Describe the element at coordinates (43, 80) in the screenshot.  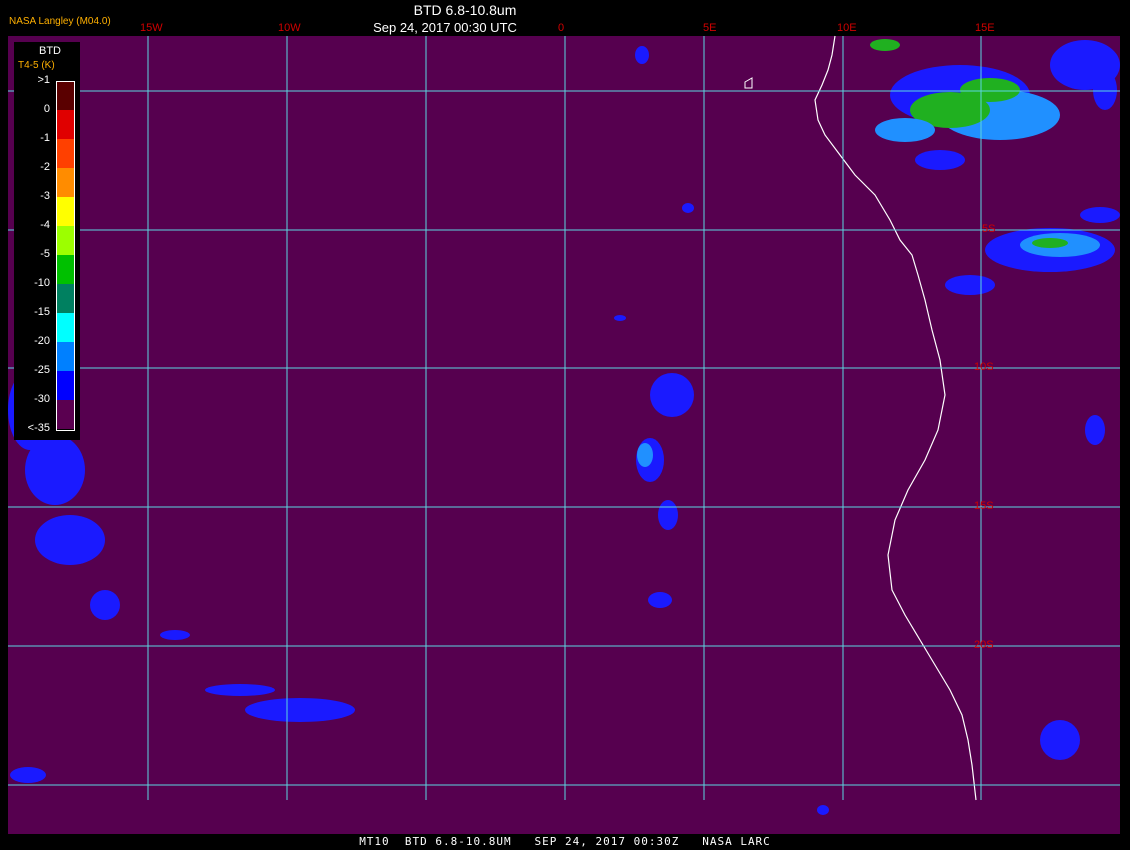
I see `legend-label: >1` at that location.